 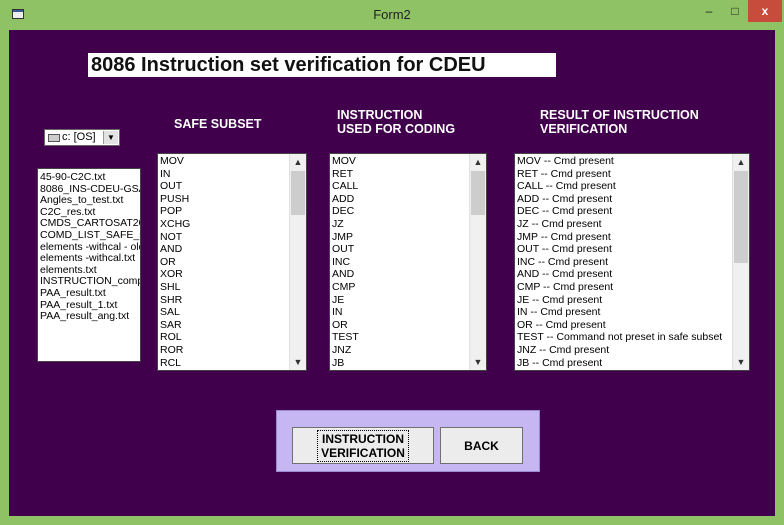 I want to click on list-item: COMD_LIST_SAFE_s, so click(x=90, y=235).